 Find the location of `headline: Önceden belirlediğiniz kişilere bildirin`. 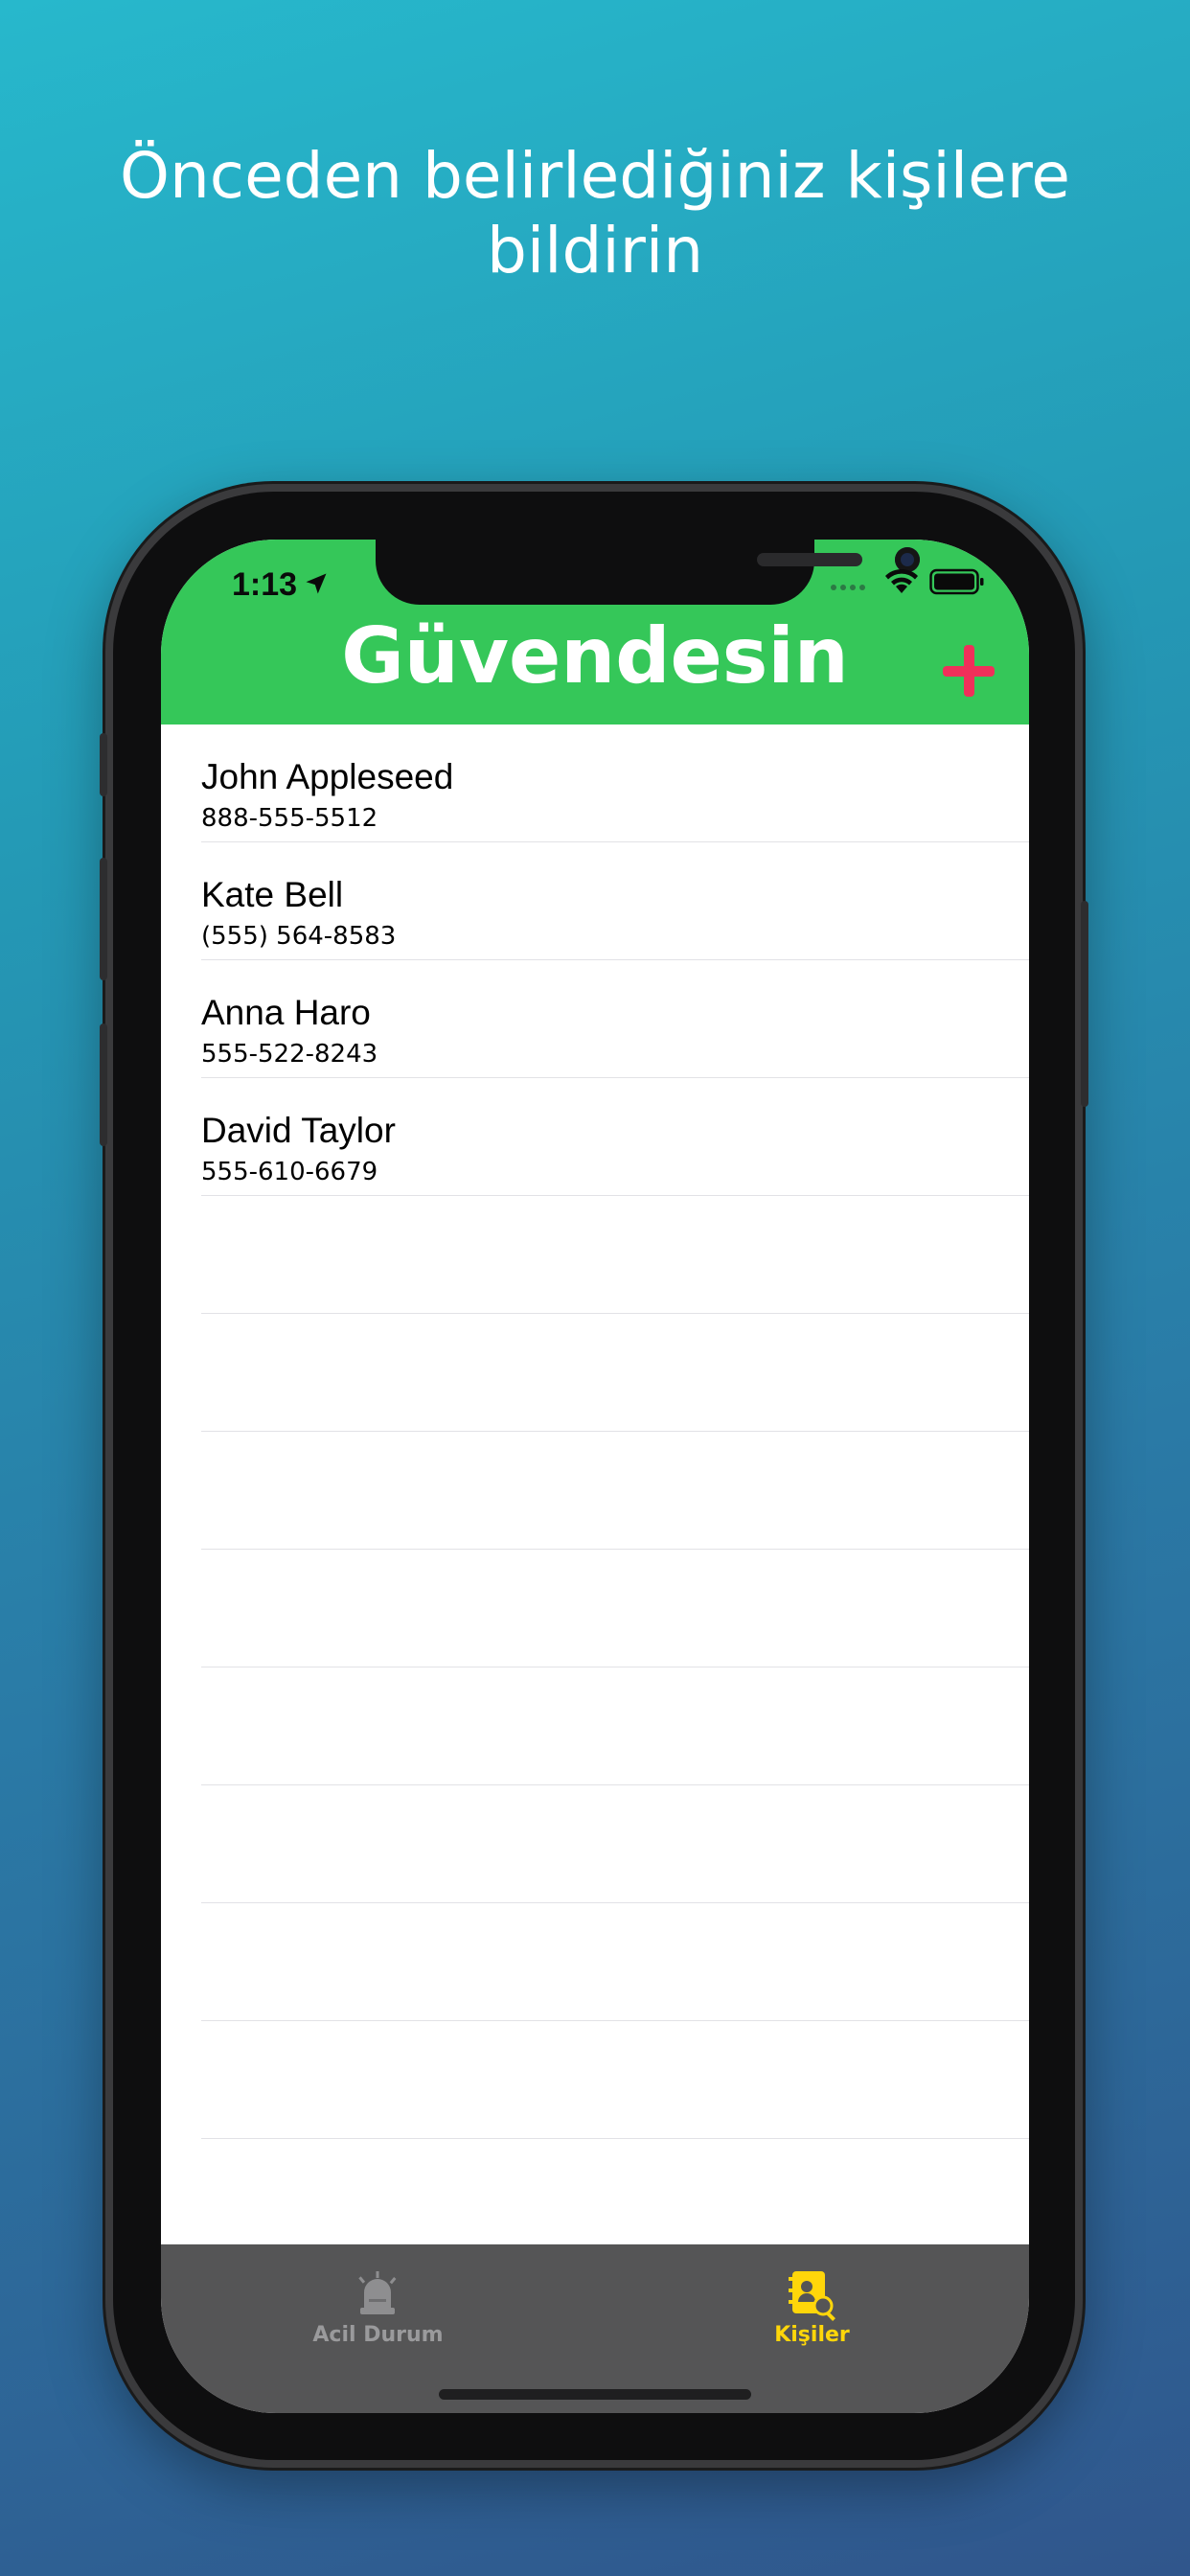

headline: Önceden belirlediğiniz kişilere bildirin is located at coordinates (595, 213).